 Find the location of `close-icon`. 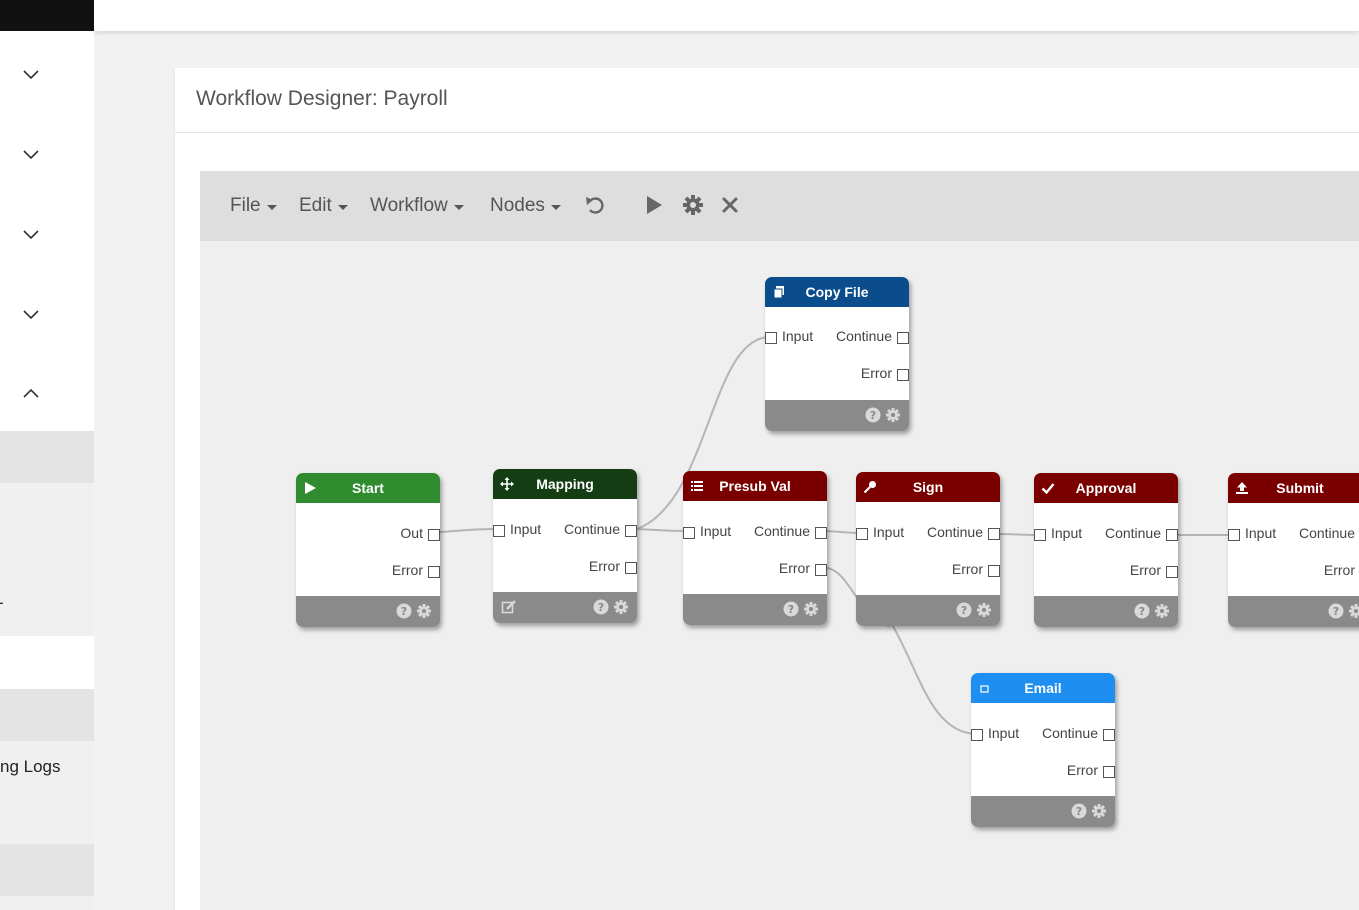

close-icon is located at coordinates (730, 205).